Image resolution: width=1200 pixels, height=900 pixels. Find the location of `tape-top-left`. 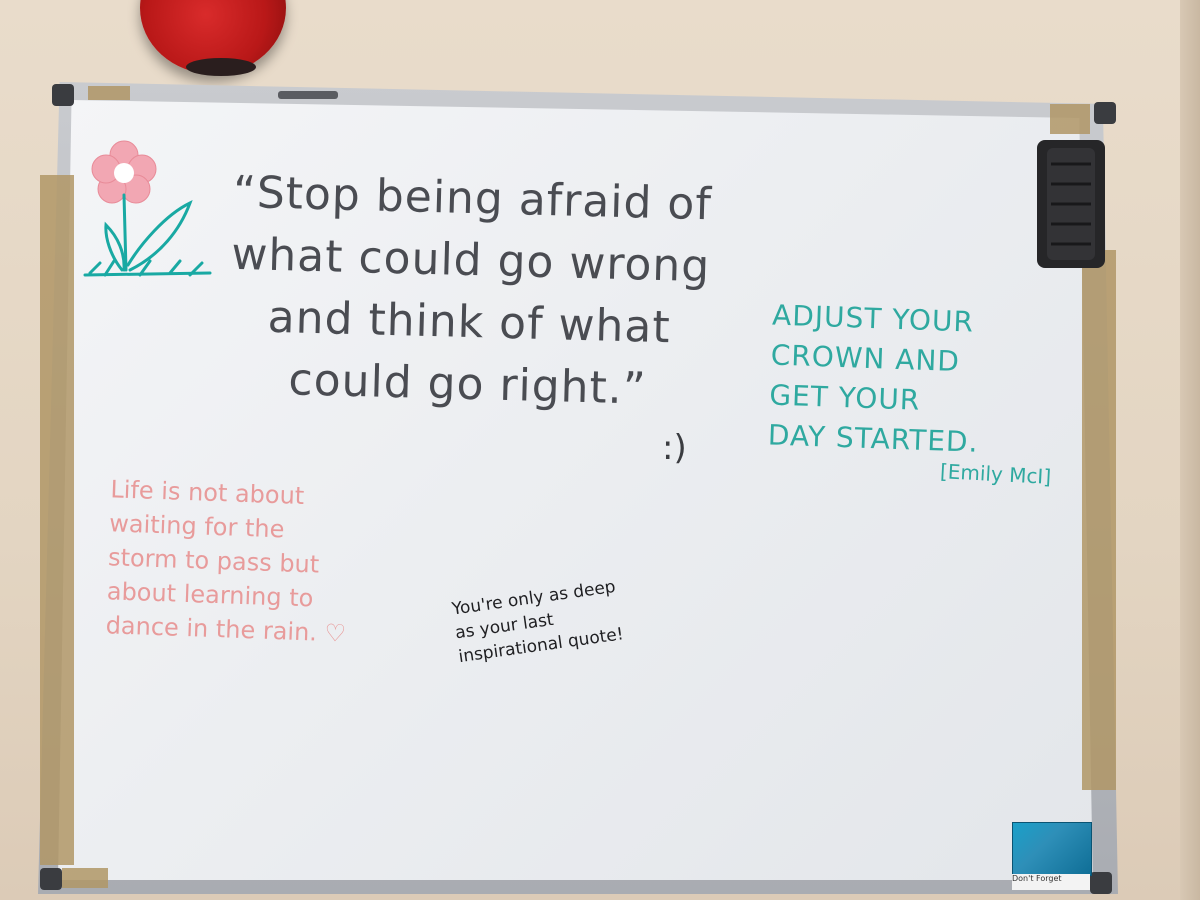

tape-top-left is located at coordinates (109, 93).